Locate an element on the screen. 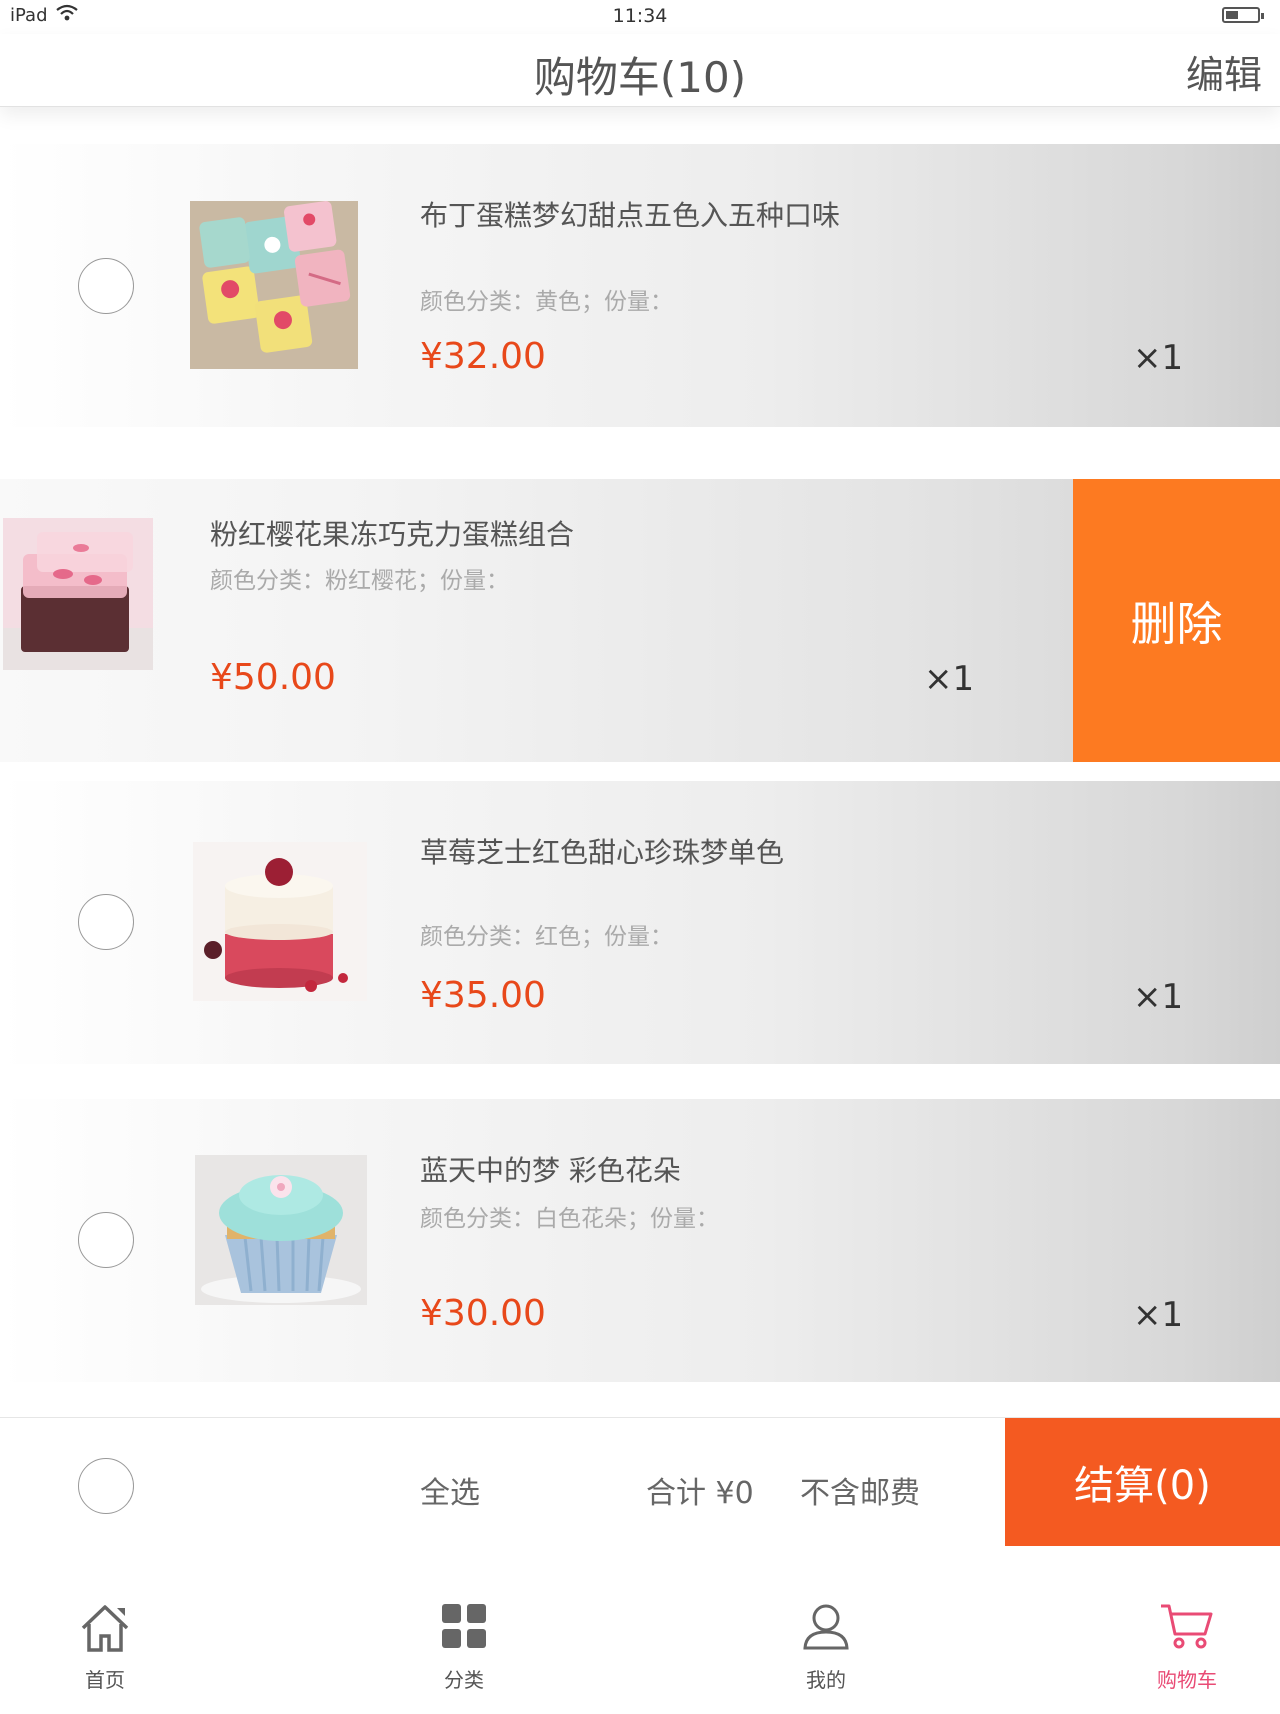 Image resolution: width=1280 pixels, height=1714 pixels. product-price: ¥30.00 is located at coordinates (483, 1313).